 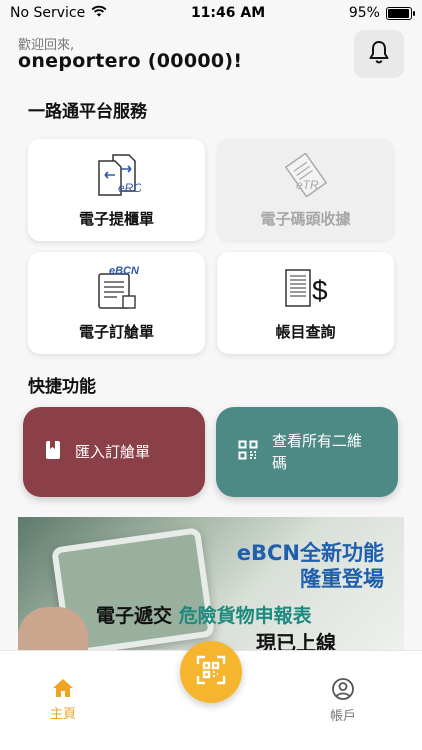 I want to click on home-icon, so click(x=63, y=690).